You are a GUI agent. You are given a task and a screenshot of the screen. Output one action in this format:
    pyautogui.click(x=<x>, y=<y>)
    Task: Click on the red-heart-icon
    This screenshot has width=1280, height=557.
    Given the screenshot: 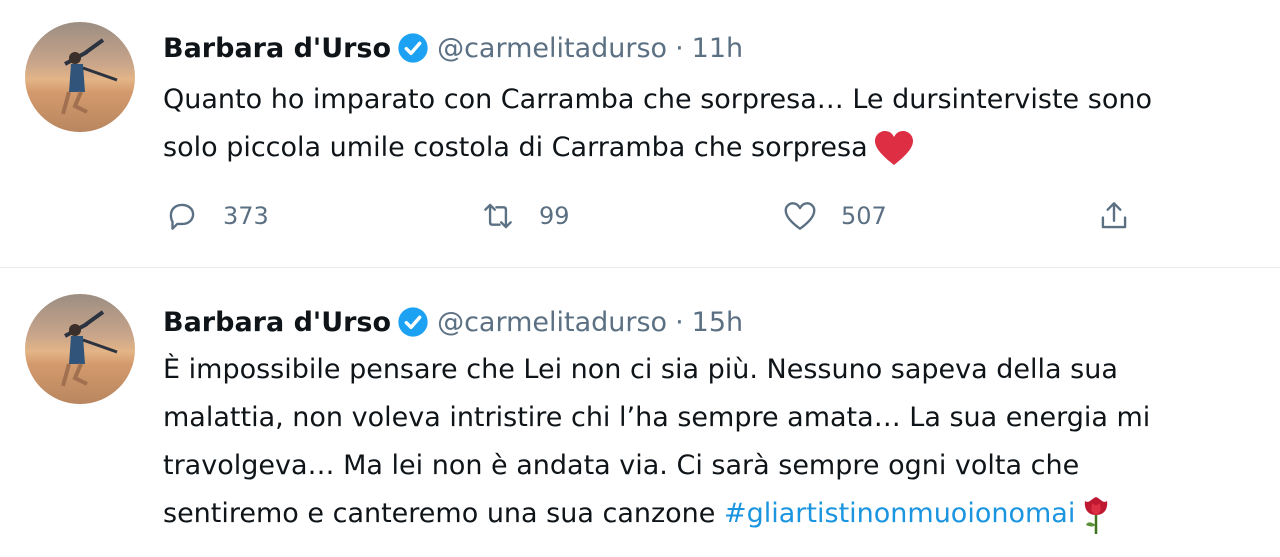 What is the action you would take?
    pyautogui.click(x=893, y=147)
    